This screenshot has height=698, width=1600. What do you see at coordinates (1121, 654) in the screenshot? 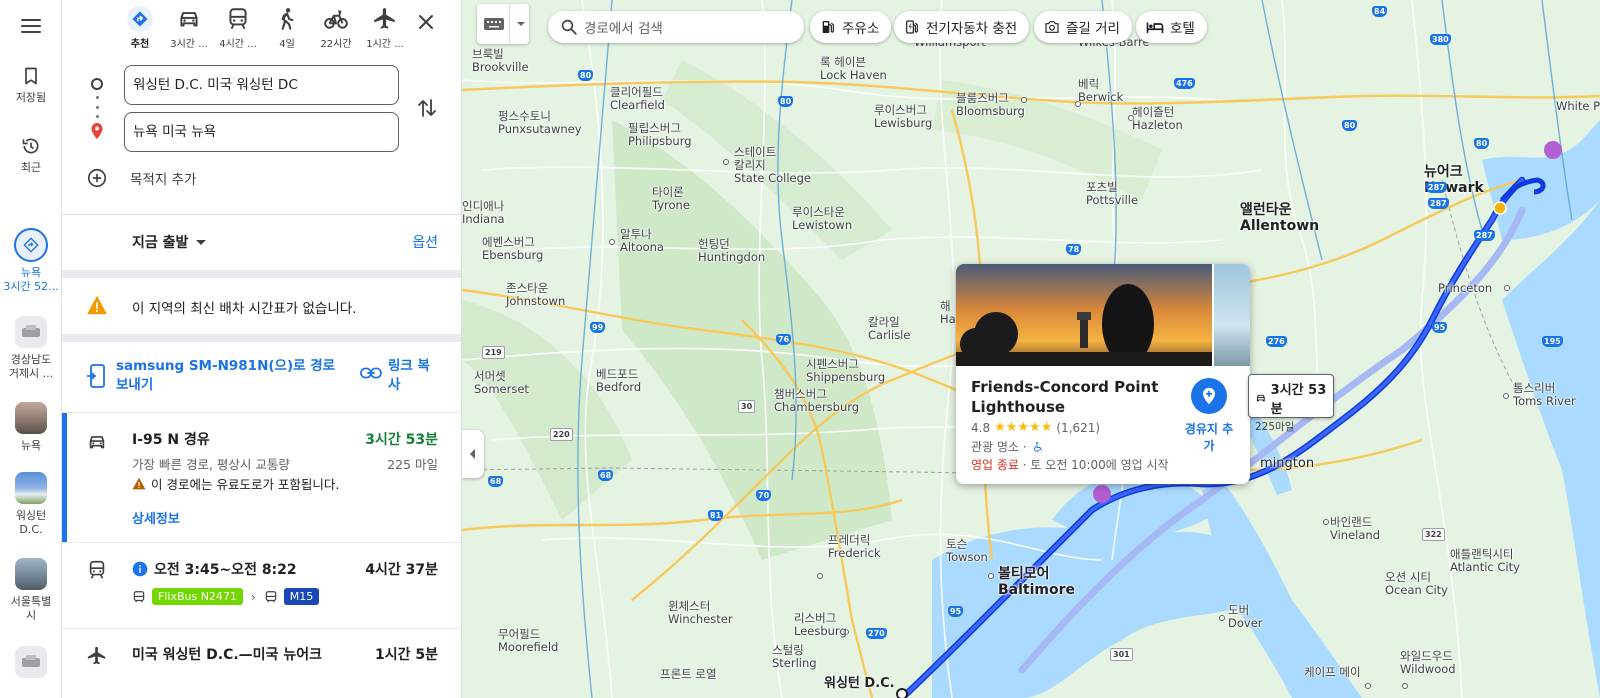
I see `highway-shield: 301` at bounding box center [1121, 654].